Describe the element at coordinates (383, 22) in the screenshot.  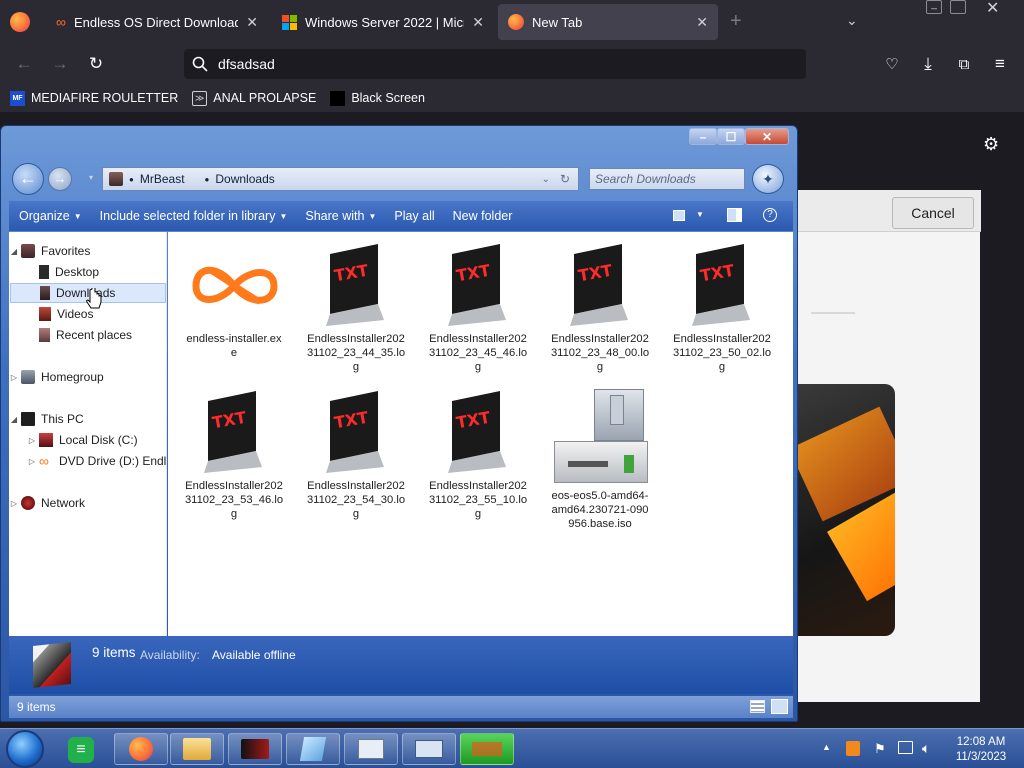
I see `tab-windows-server: Windows Server 2022 | Microso ✕` at that location.